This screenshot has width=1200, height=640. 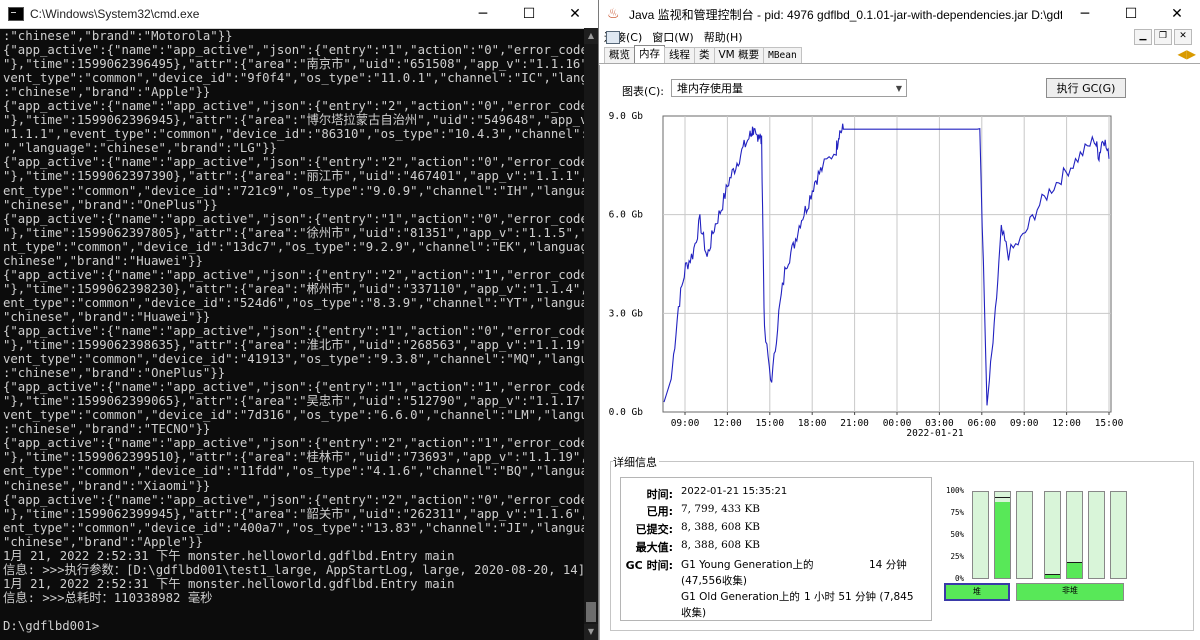 I want to click on console-line: "chinese","brand":"Huawei"}}, so click(x=107, y=316).